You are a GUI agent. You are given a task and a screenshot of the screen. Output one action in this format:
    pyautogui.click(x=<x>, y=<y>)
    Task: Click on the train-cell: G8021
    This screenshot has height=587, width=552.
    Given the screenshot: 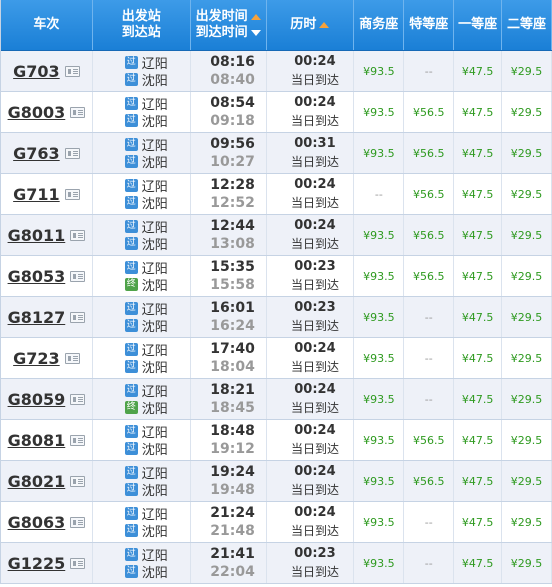 What is the action you would take?
    pyautogui.click(x=47, y=481)
    